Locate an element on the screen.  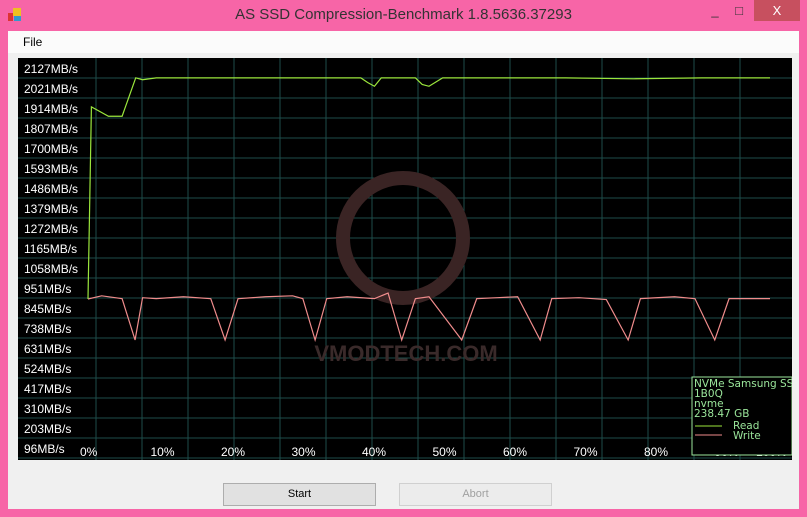
maximize-button: □ is located at coordinates (739, 10).